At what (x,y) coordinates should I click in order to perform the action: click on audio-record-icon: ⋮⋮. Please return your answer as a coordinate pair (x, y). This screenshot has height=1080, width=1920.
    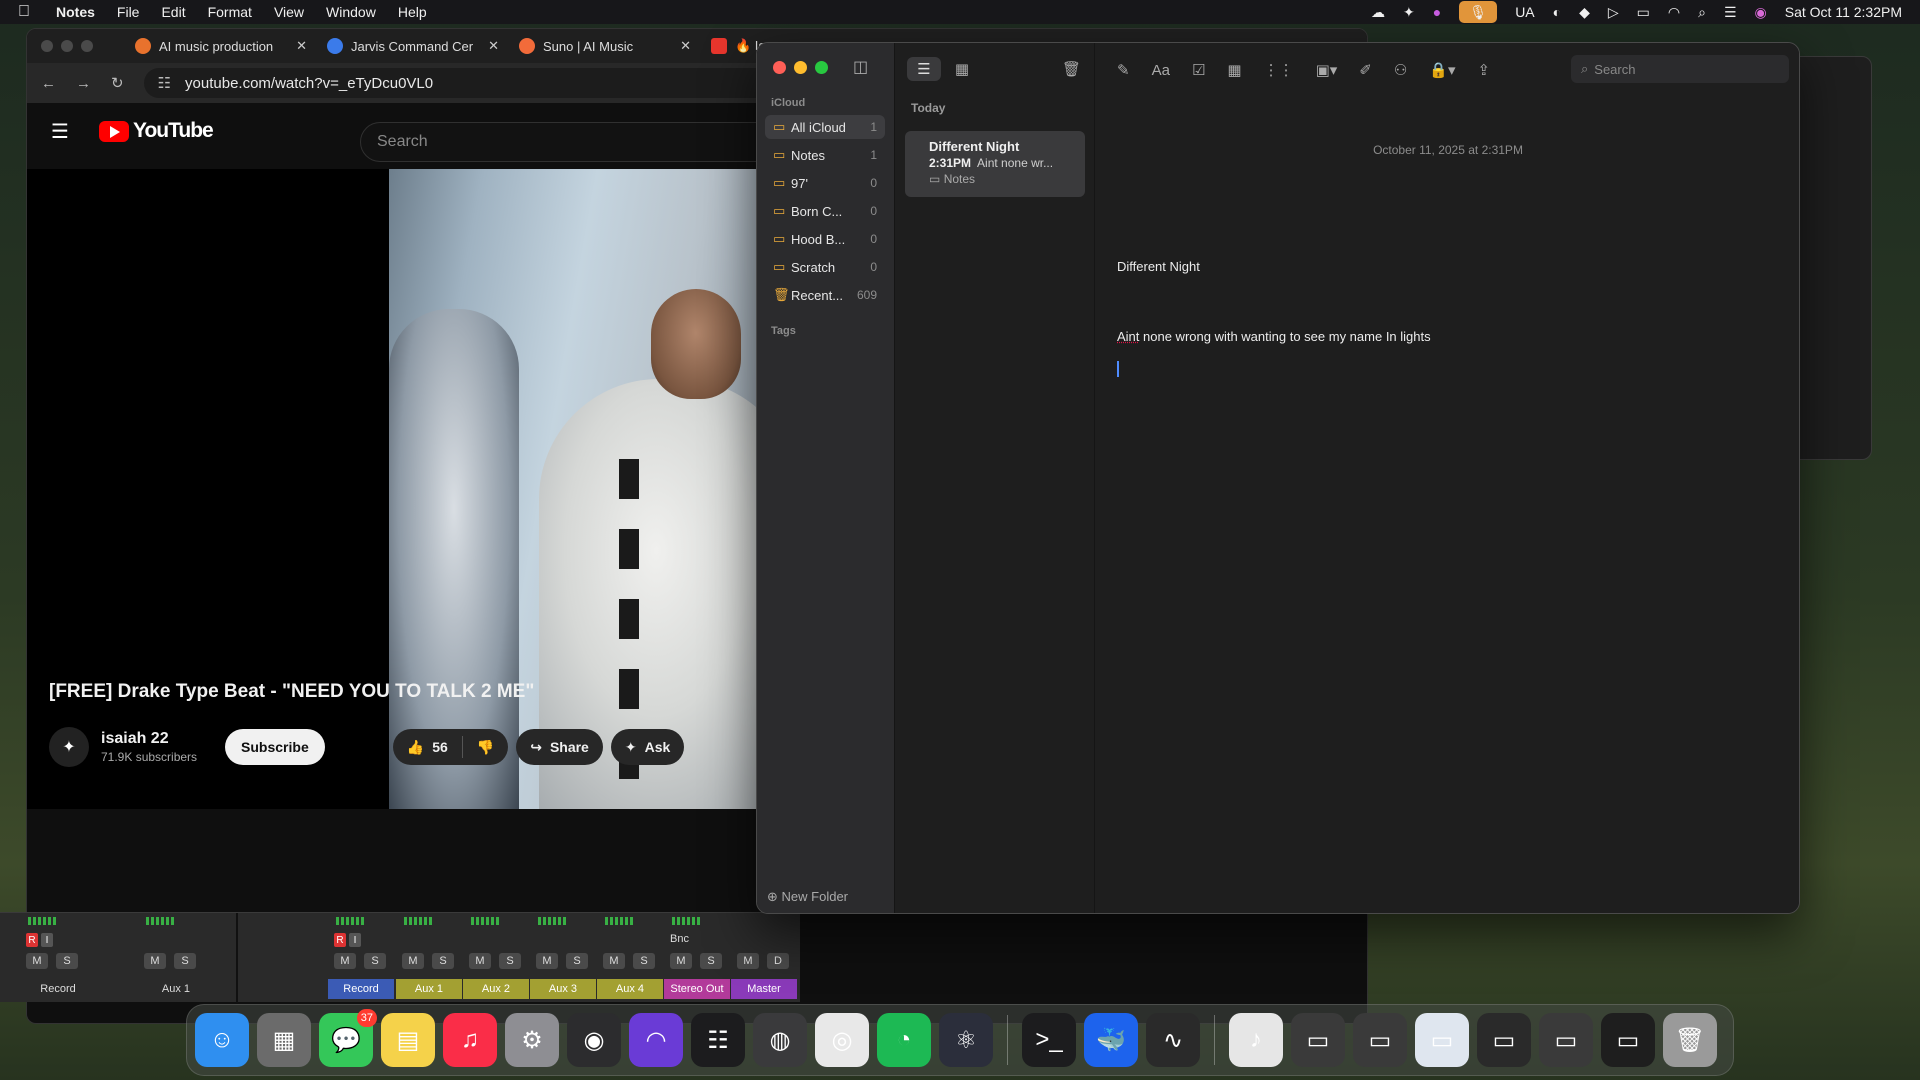
    Looking at the image, I should click on (1279, 70).